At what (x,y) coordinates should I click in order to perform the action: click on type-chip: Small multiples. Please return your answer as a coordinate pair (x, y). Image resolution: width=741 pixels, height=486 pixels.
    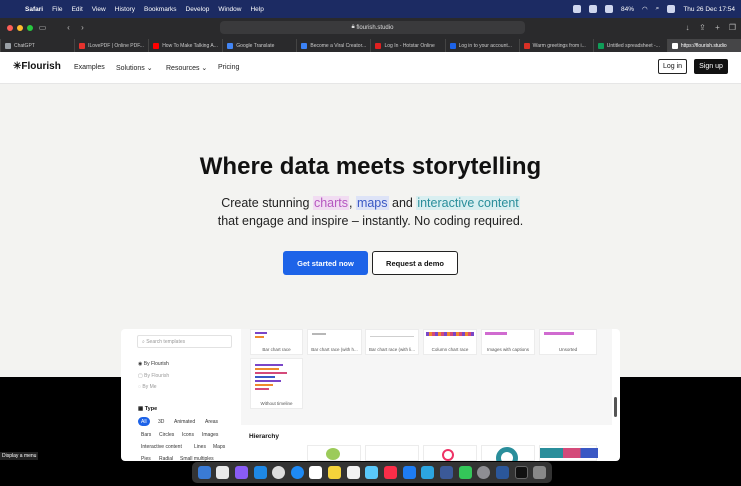
    Looking at the image, I should click on (197, 458).